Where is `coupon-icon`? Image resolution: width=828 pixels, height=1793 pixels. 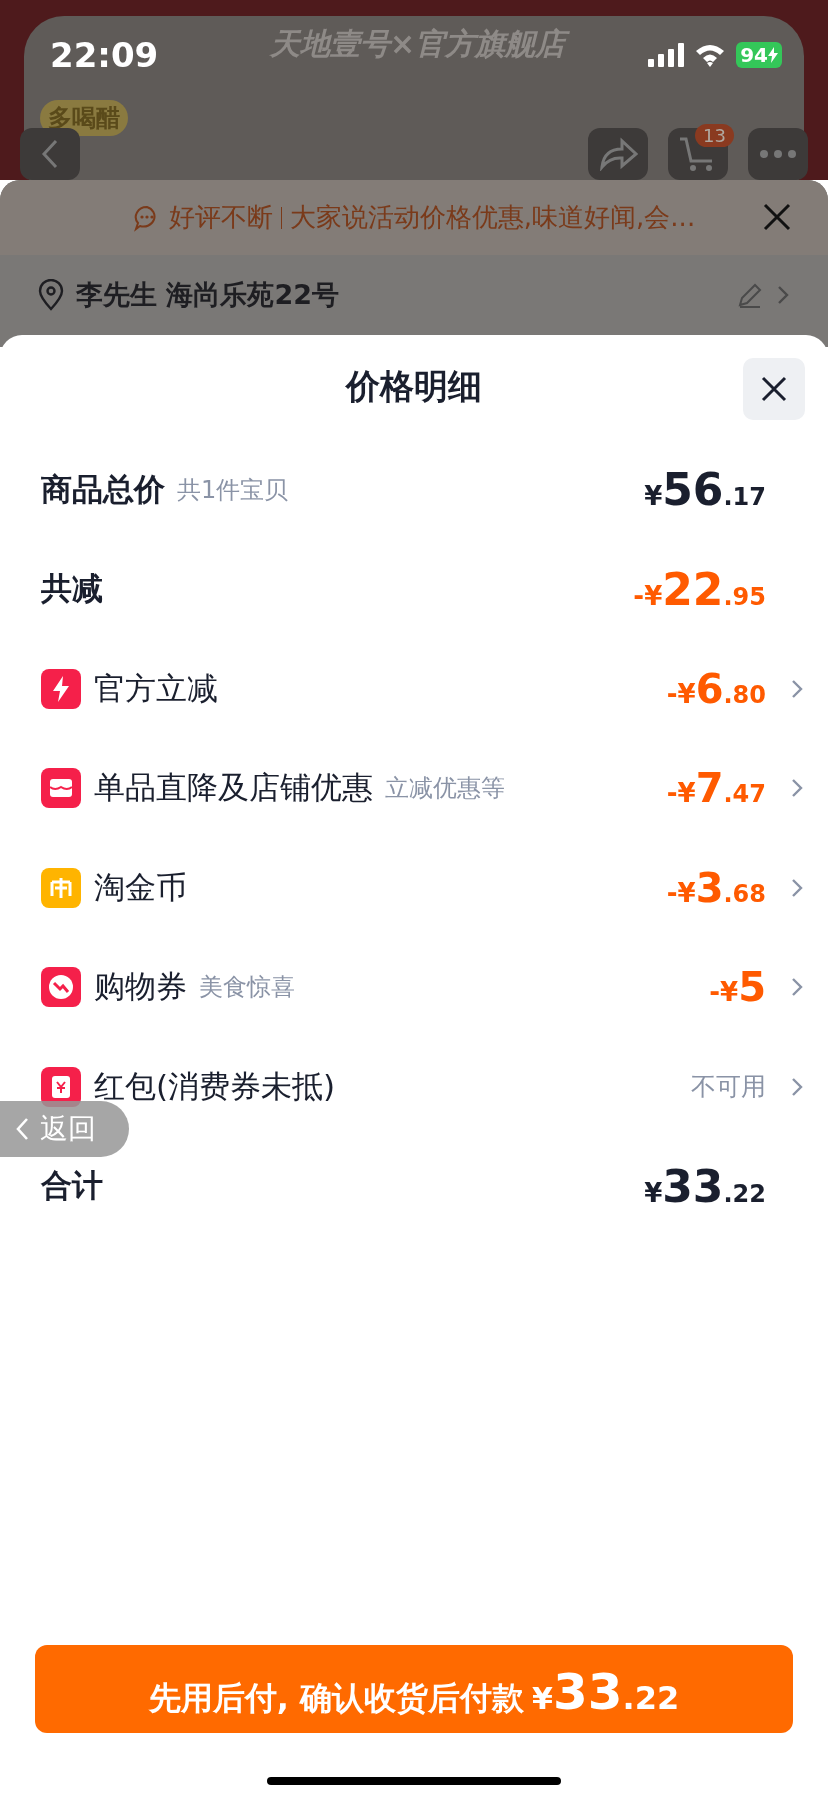
coupon-icon is located at coordinates (61, 987).